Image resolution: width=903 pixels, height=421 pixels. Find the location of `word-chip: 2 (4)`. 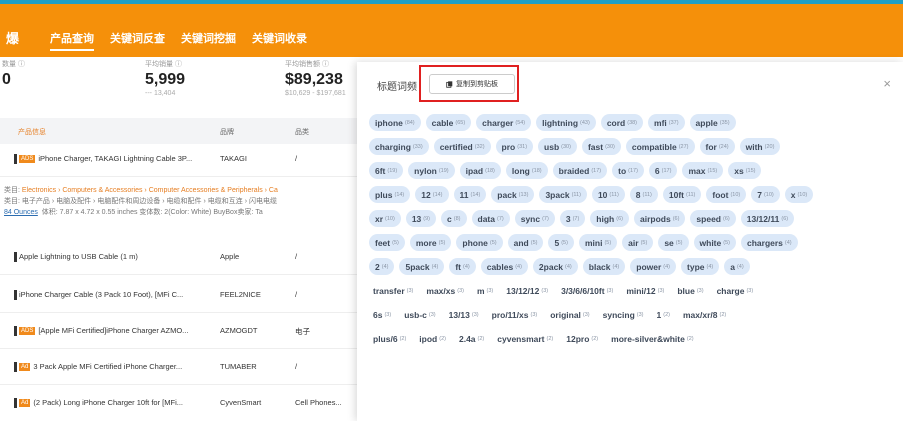

word-chip: 2 (4) is located at coordinates (382, 266).